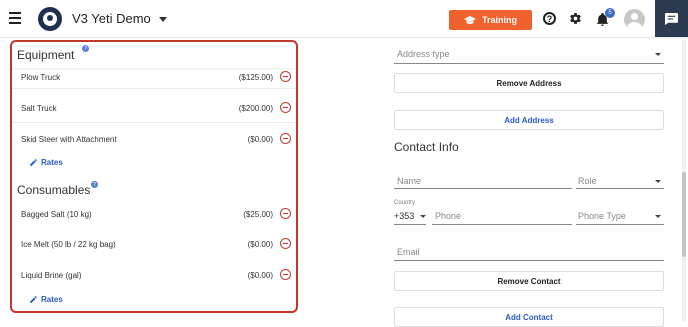 The width and height of the screenshot is (688, 327). What do you see at coordinates (157, 215) in the screenshot?
I see `consumable-row: Bagged Salt (10 kg) ($25.00)` at bounding box center [157, 215].